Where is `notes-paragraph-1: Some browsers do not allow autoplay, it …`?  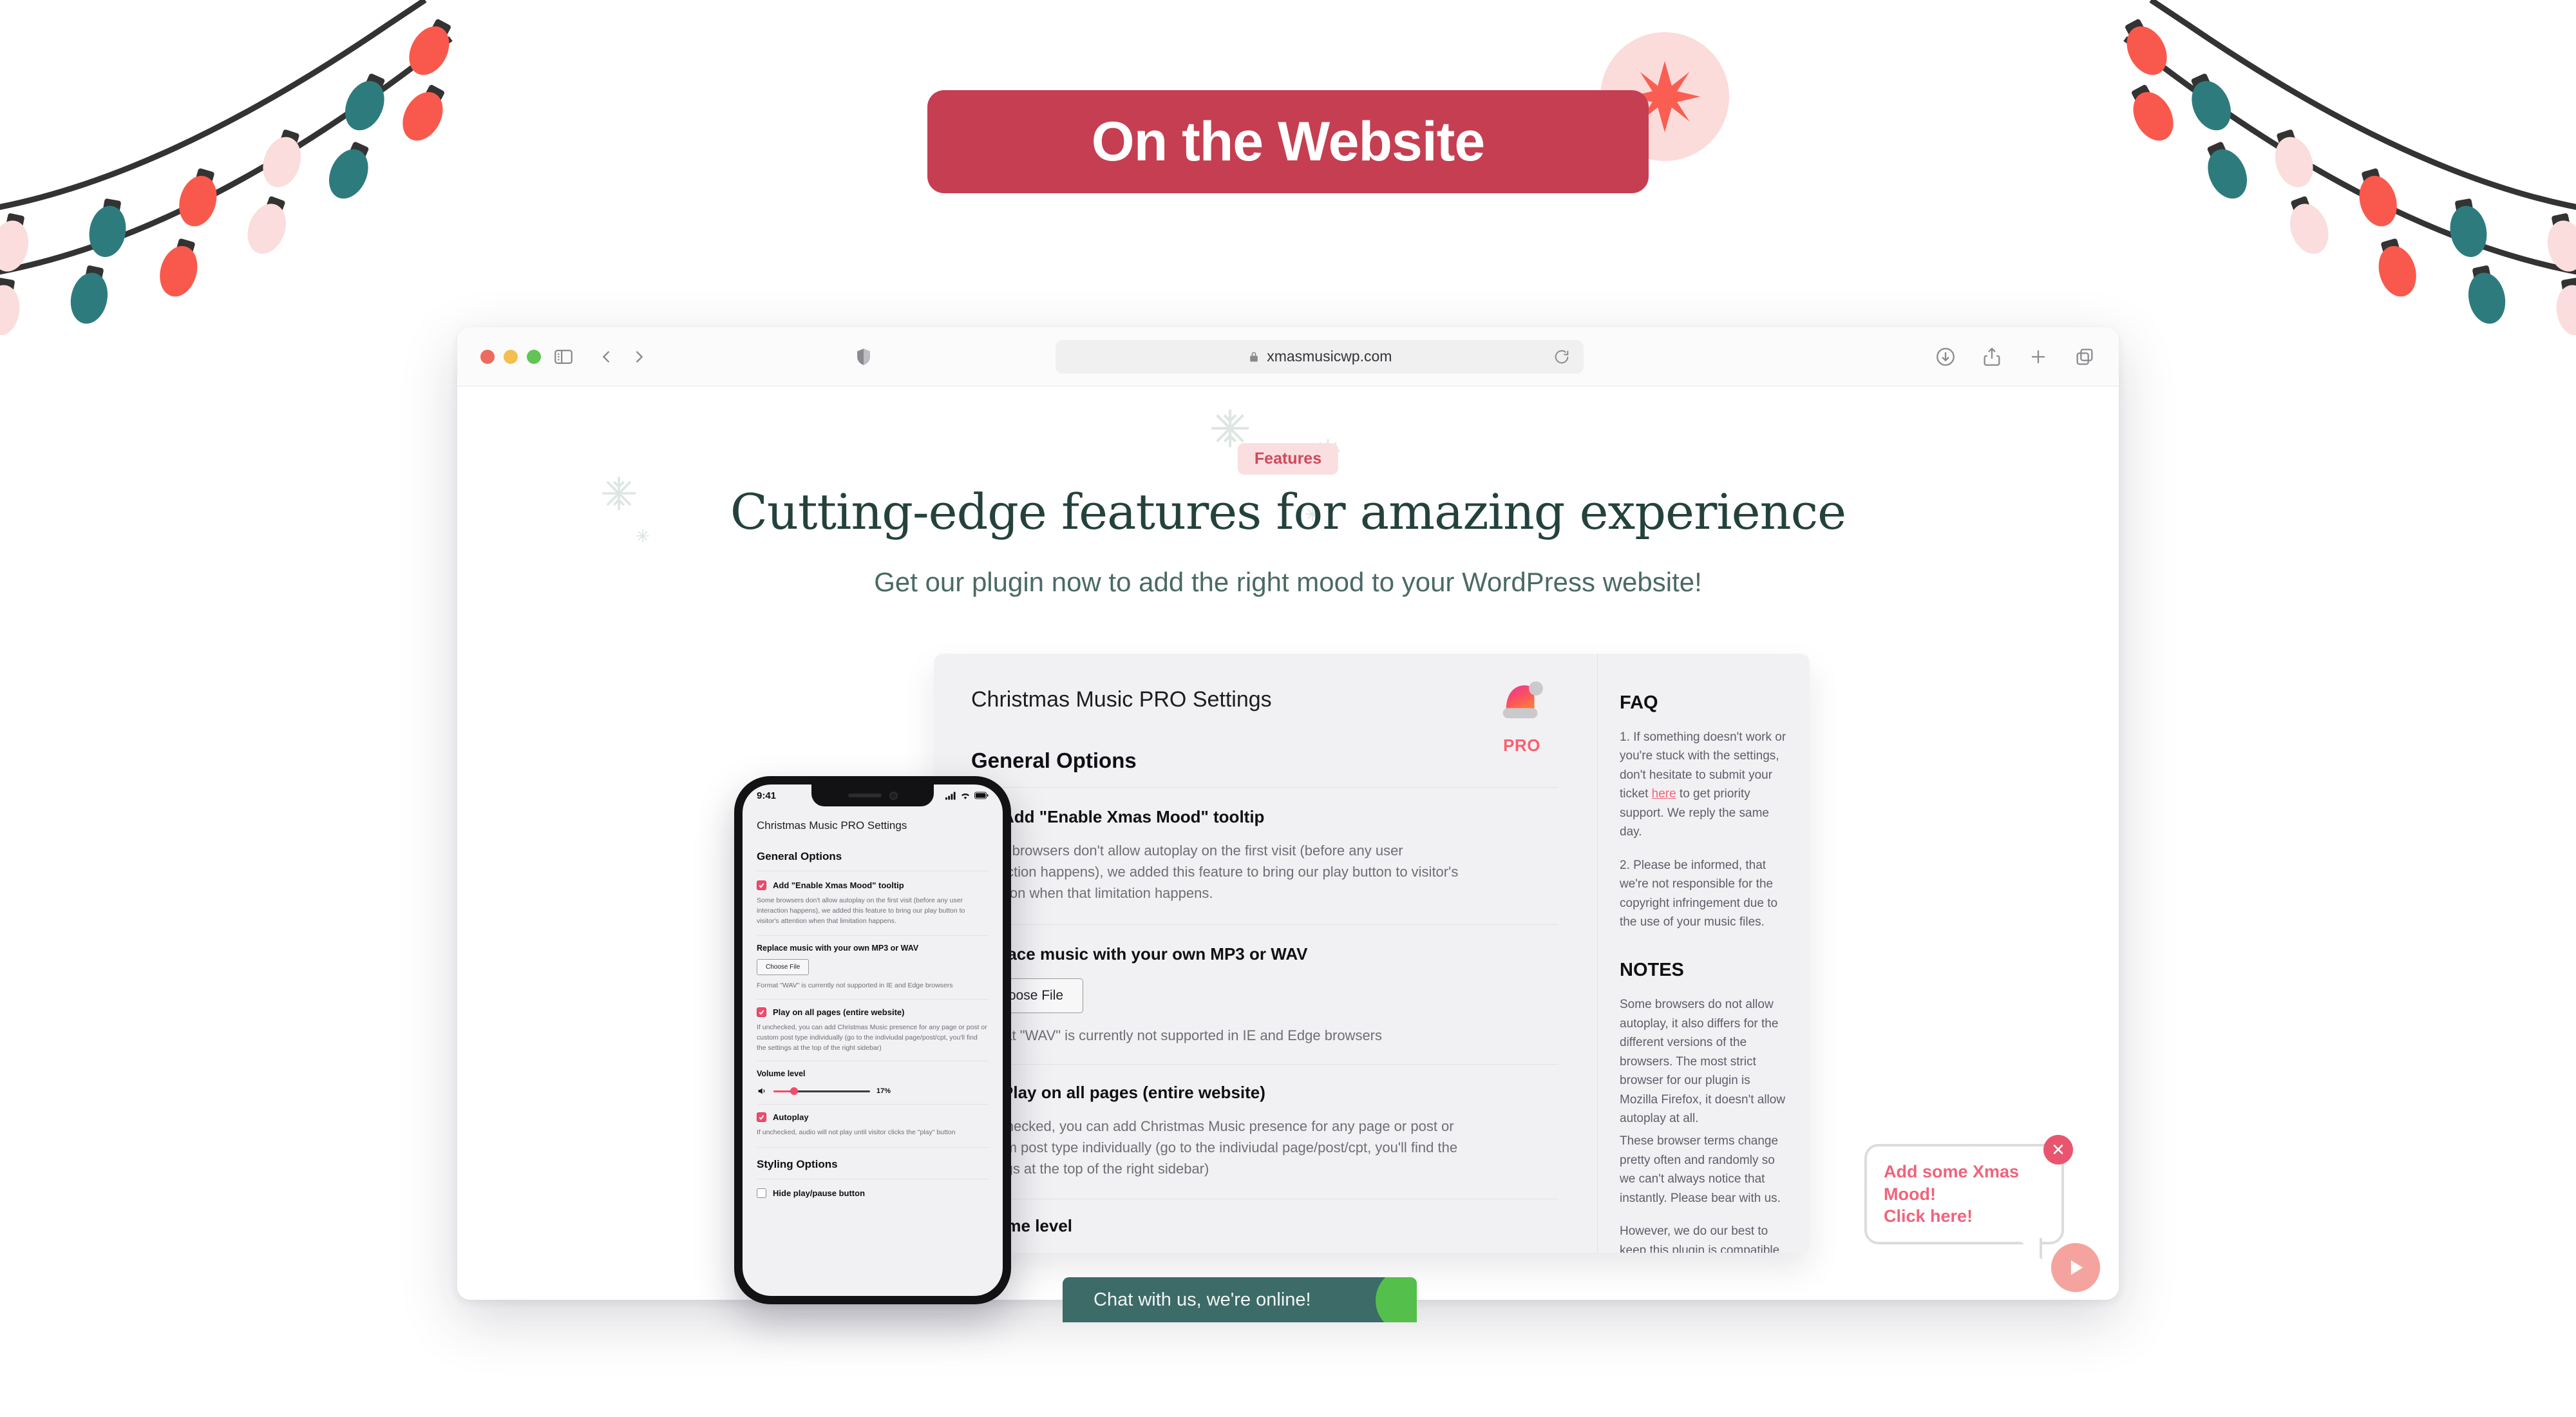
notes-paragraph-1: Some browsers do not allow autoplay, it … is located at coordinates (1703, 1061).